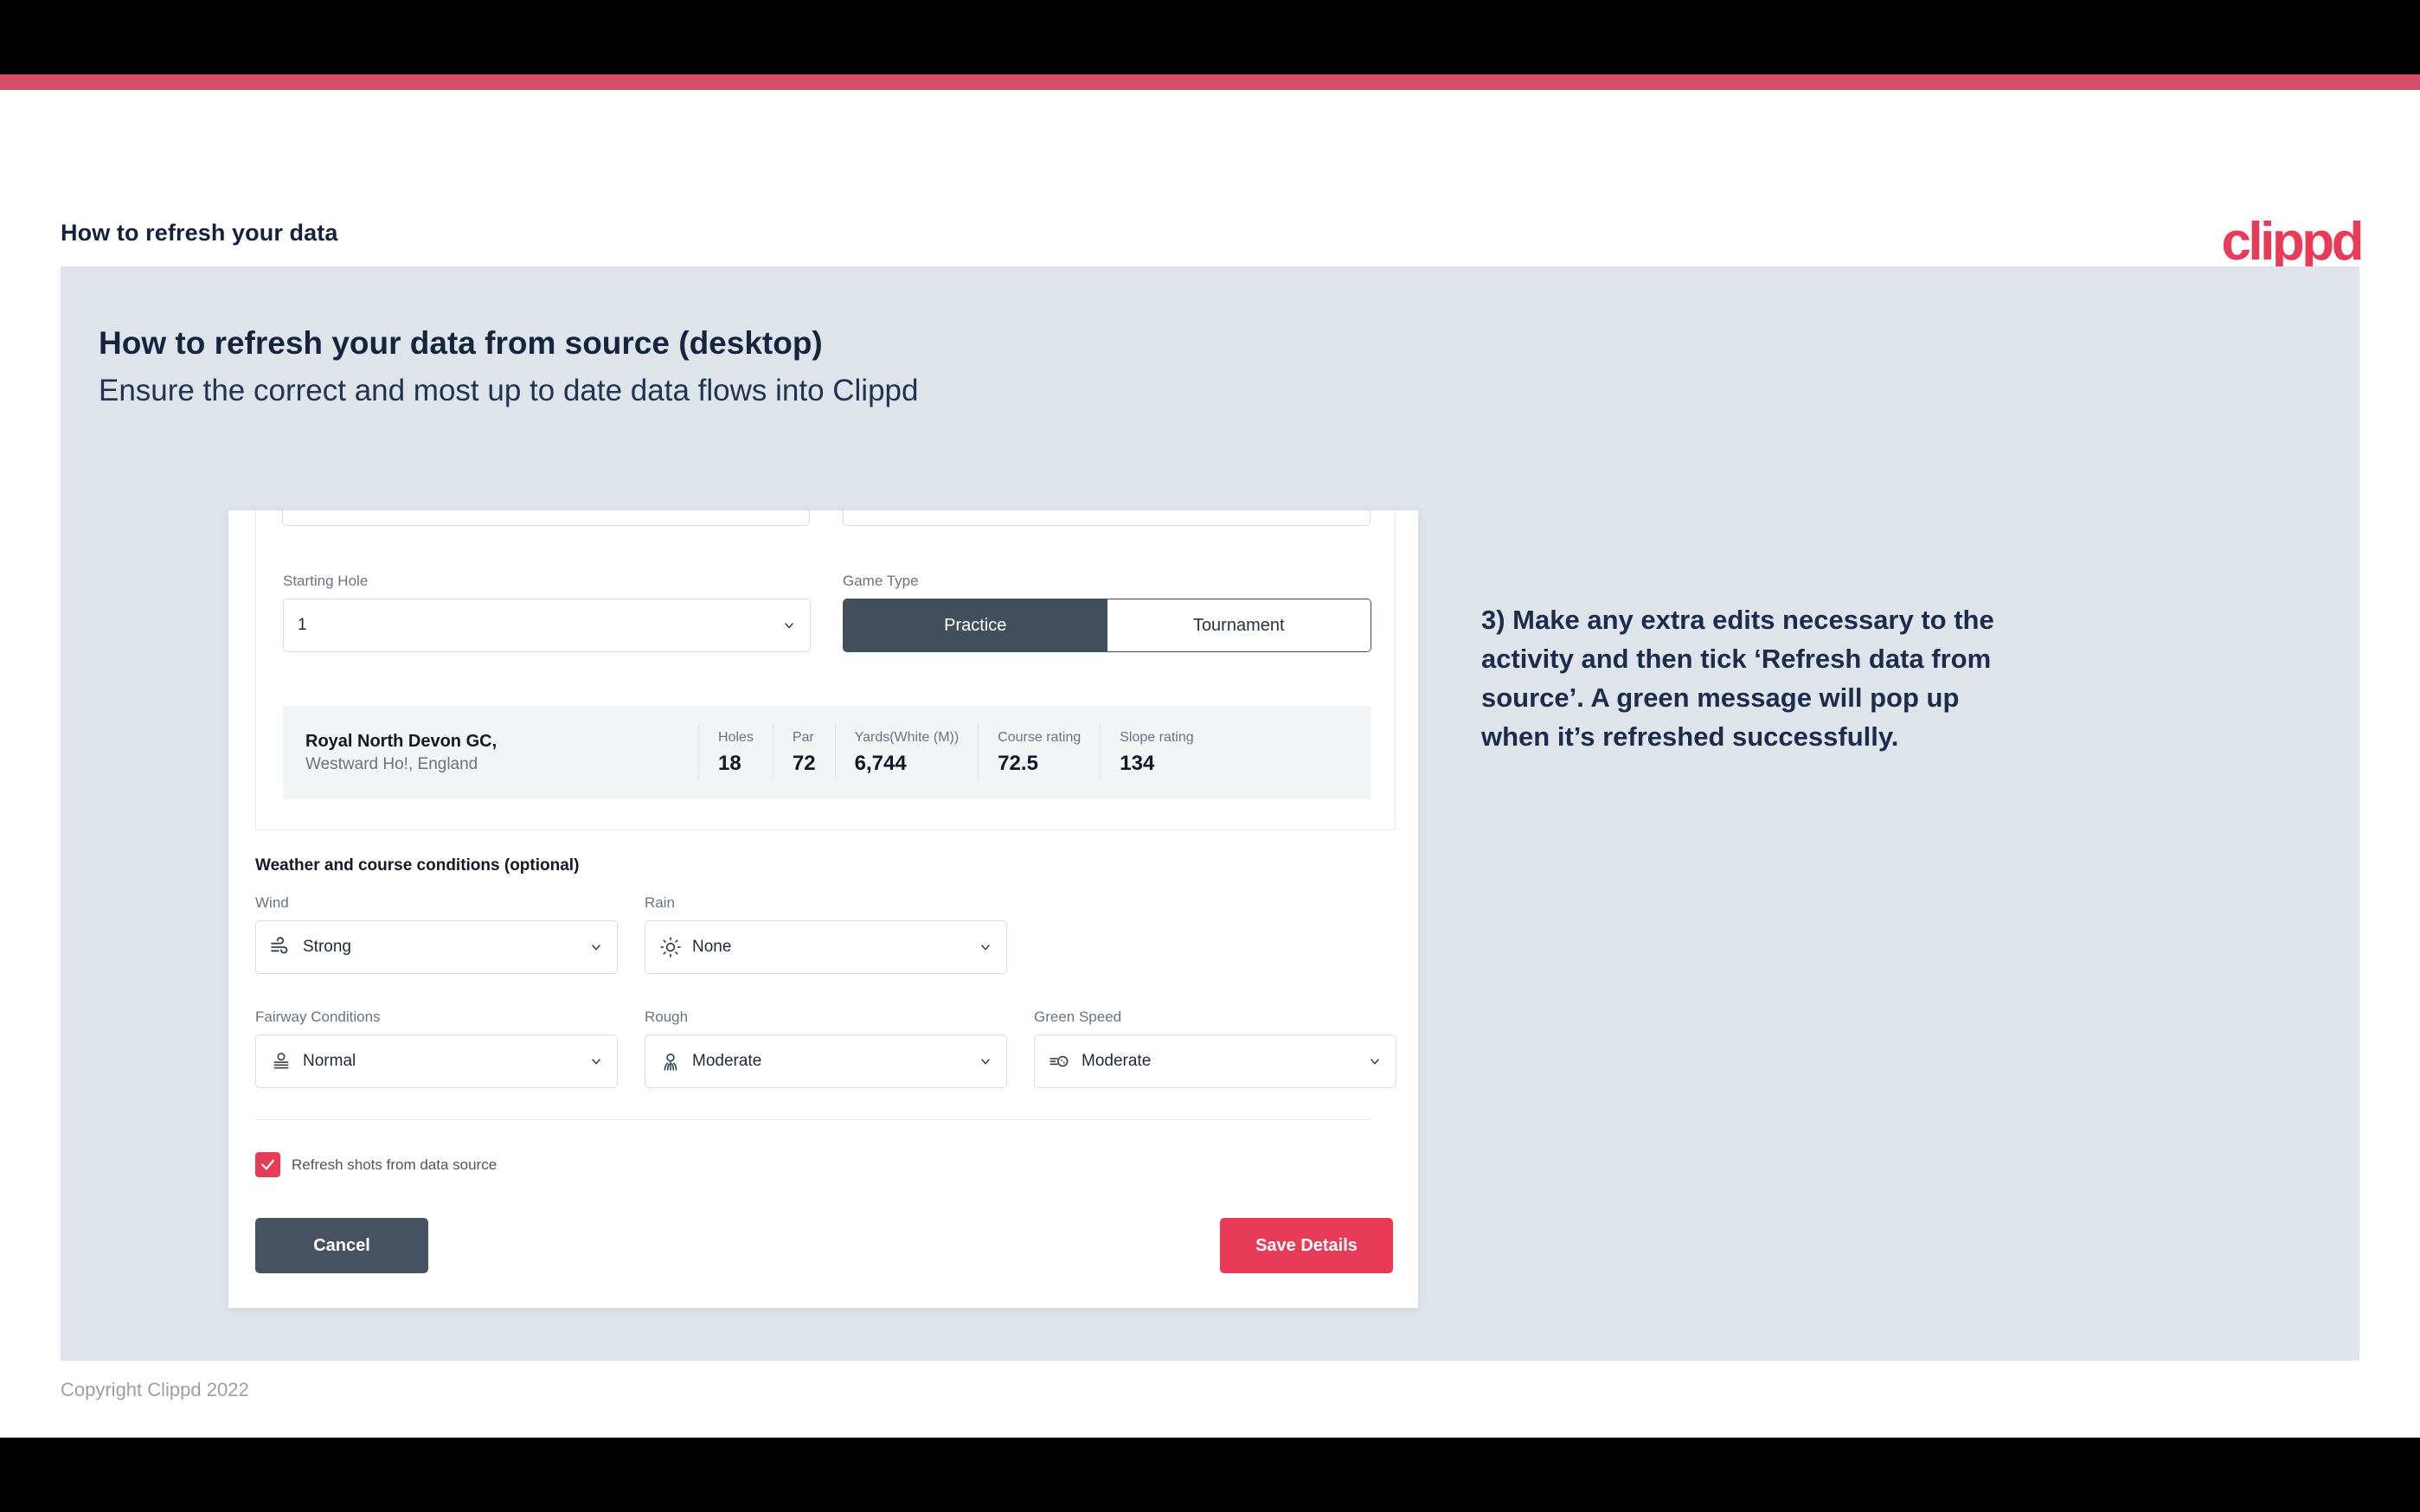 The width and height of the screenshot is (2420, 1512). What do you see at coordinates (329, 1061) in the screenshot?
I see `fairway-conditions-value: Normal` at bounding box center [329, 1061].